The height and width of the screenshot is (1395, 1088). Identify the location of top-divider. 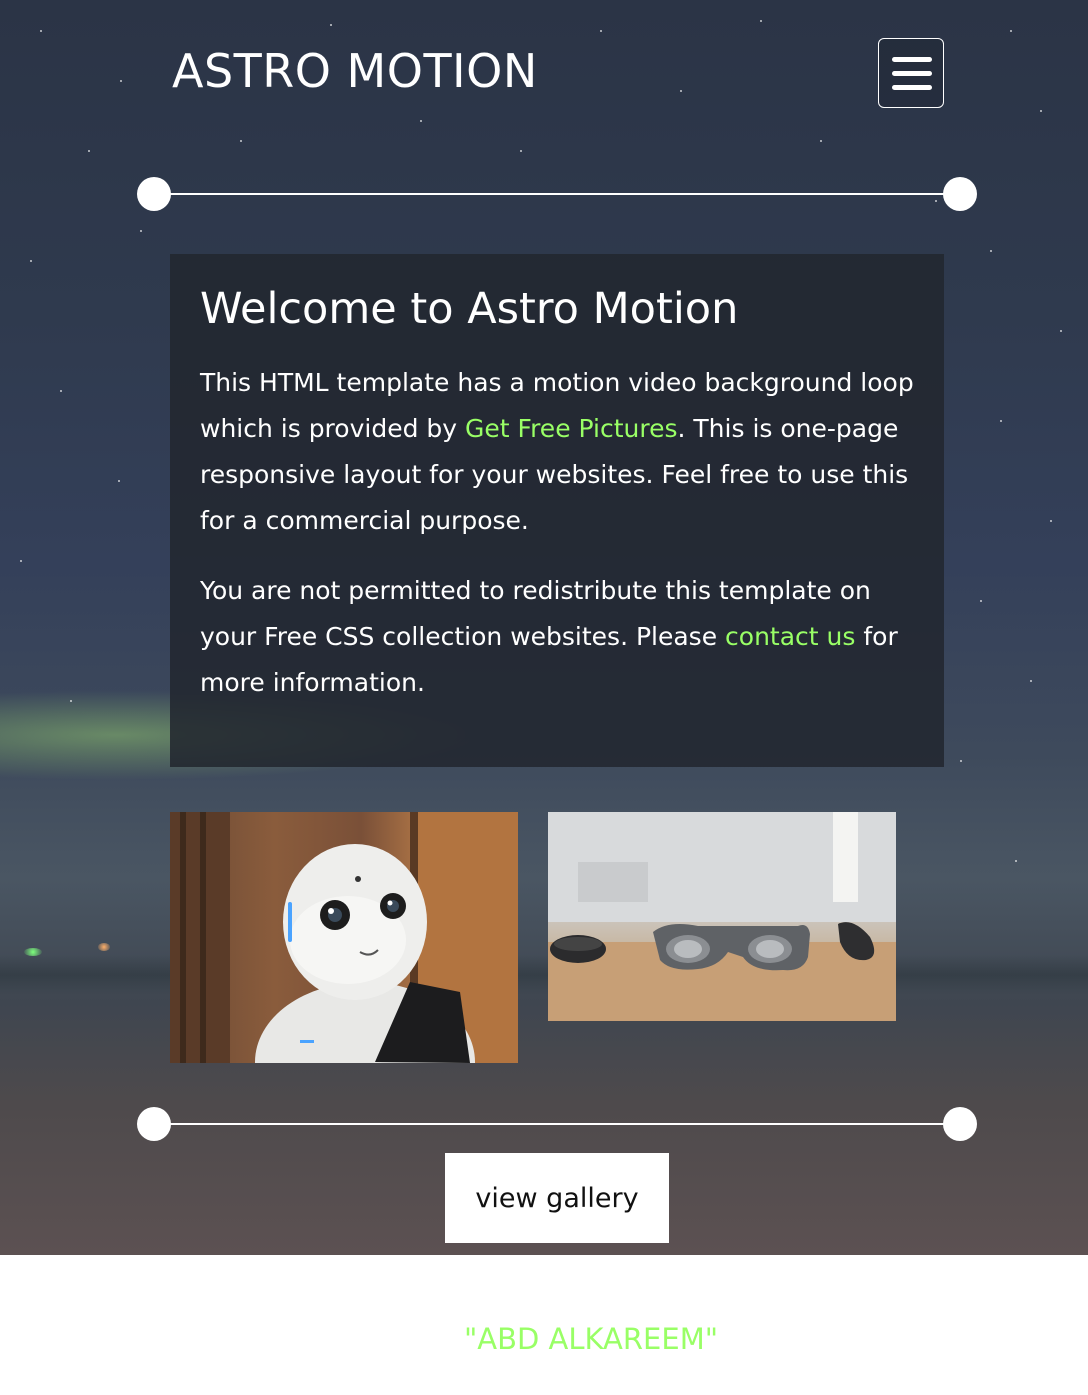
(557, 194).